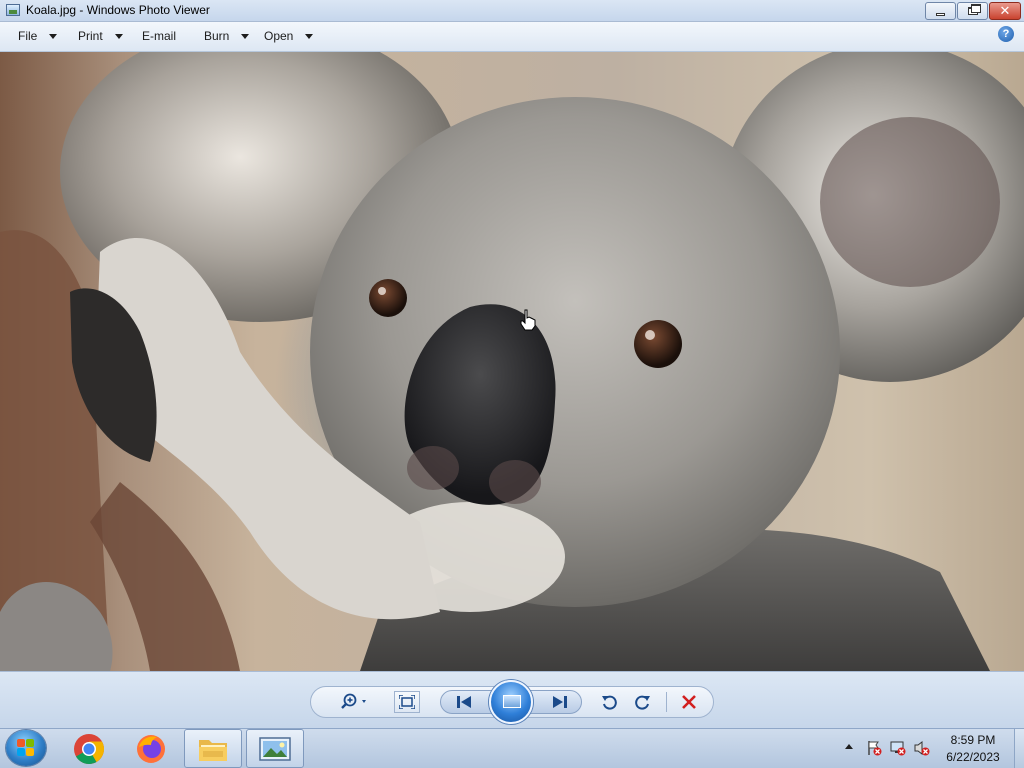 This screenshot has height=768, width=1024. I want to click on rotate-counterclockwise-button, so click(609, 702).